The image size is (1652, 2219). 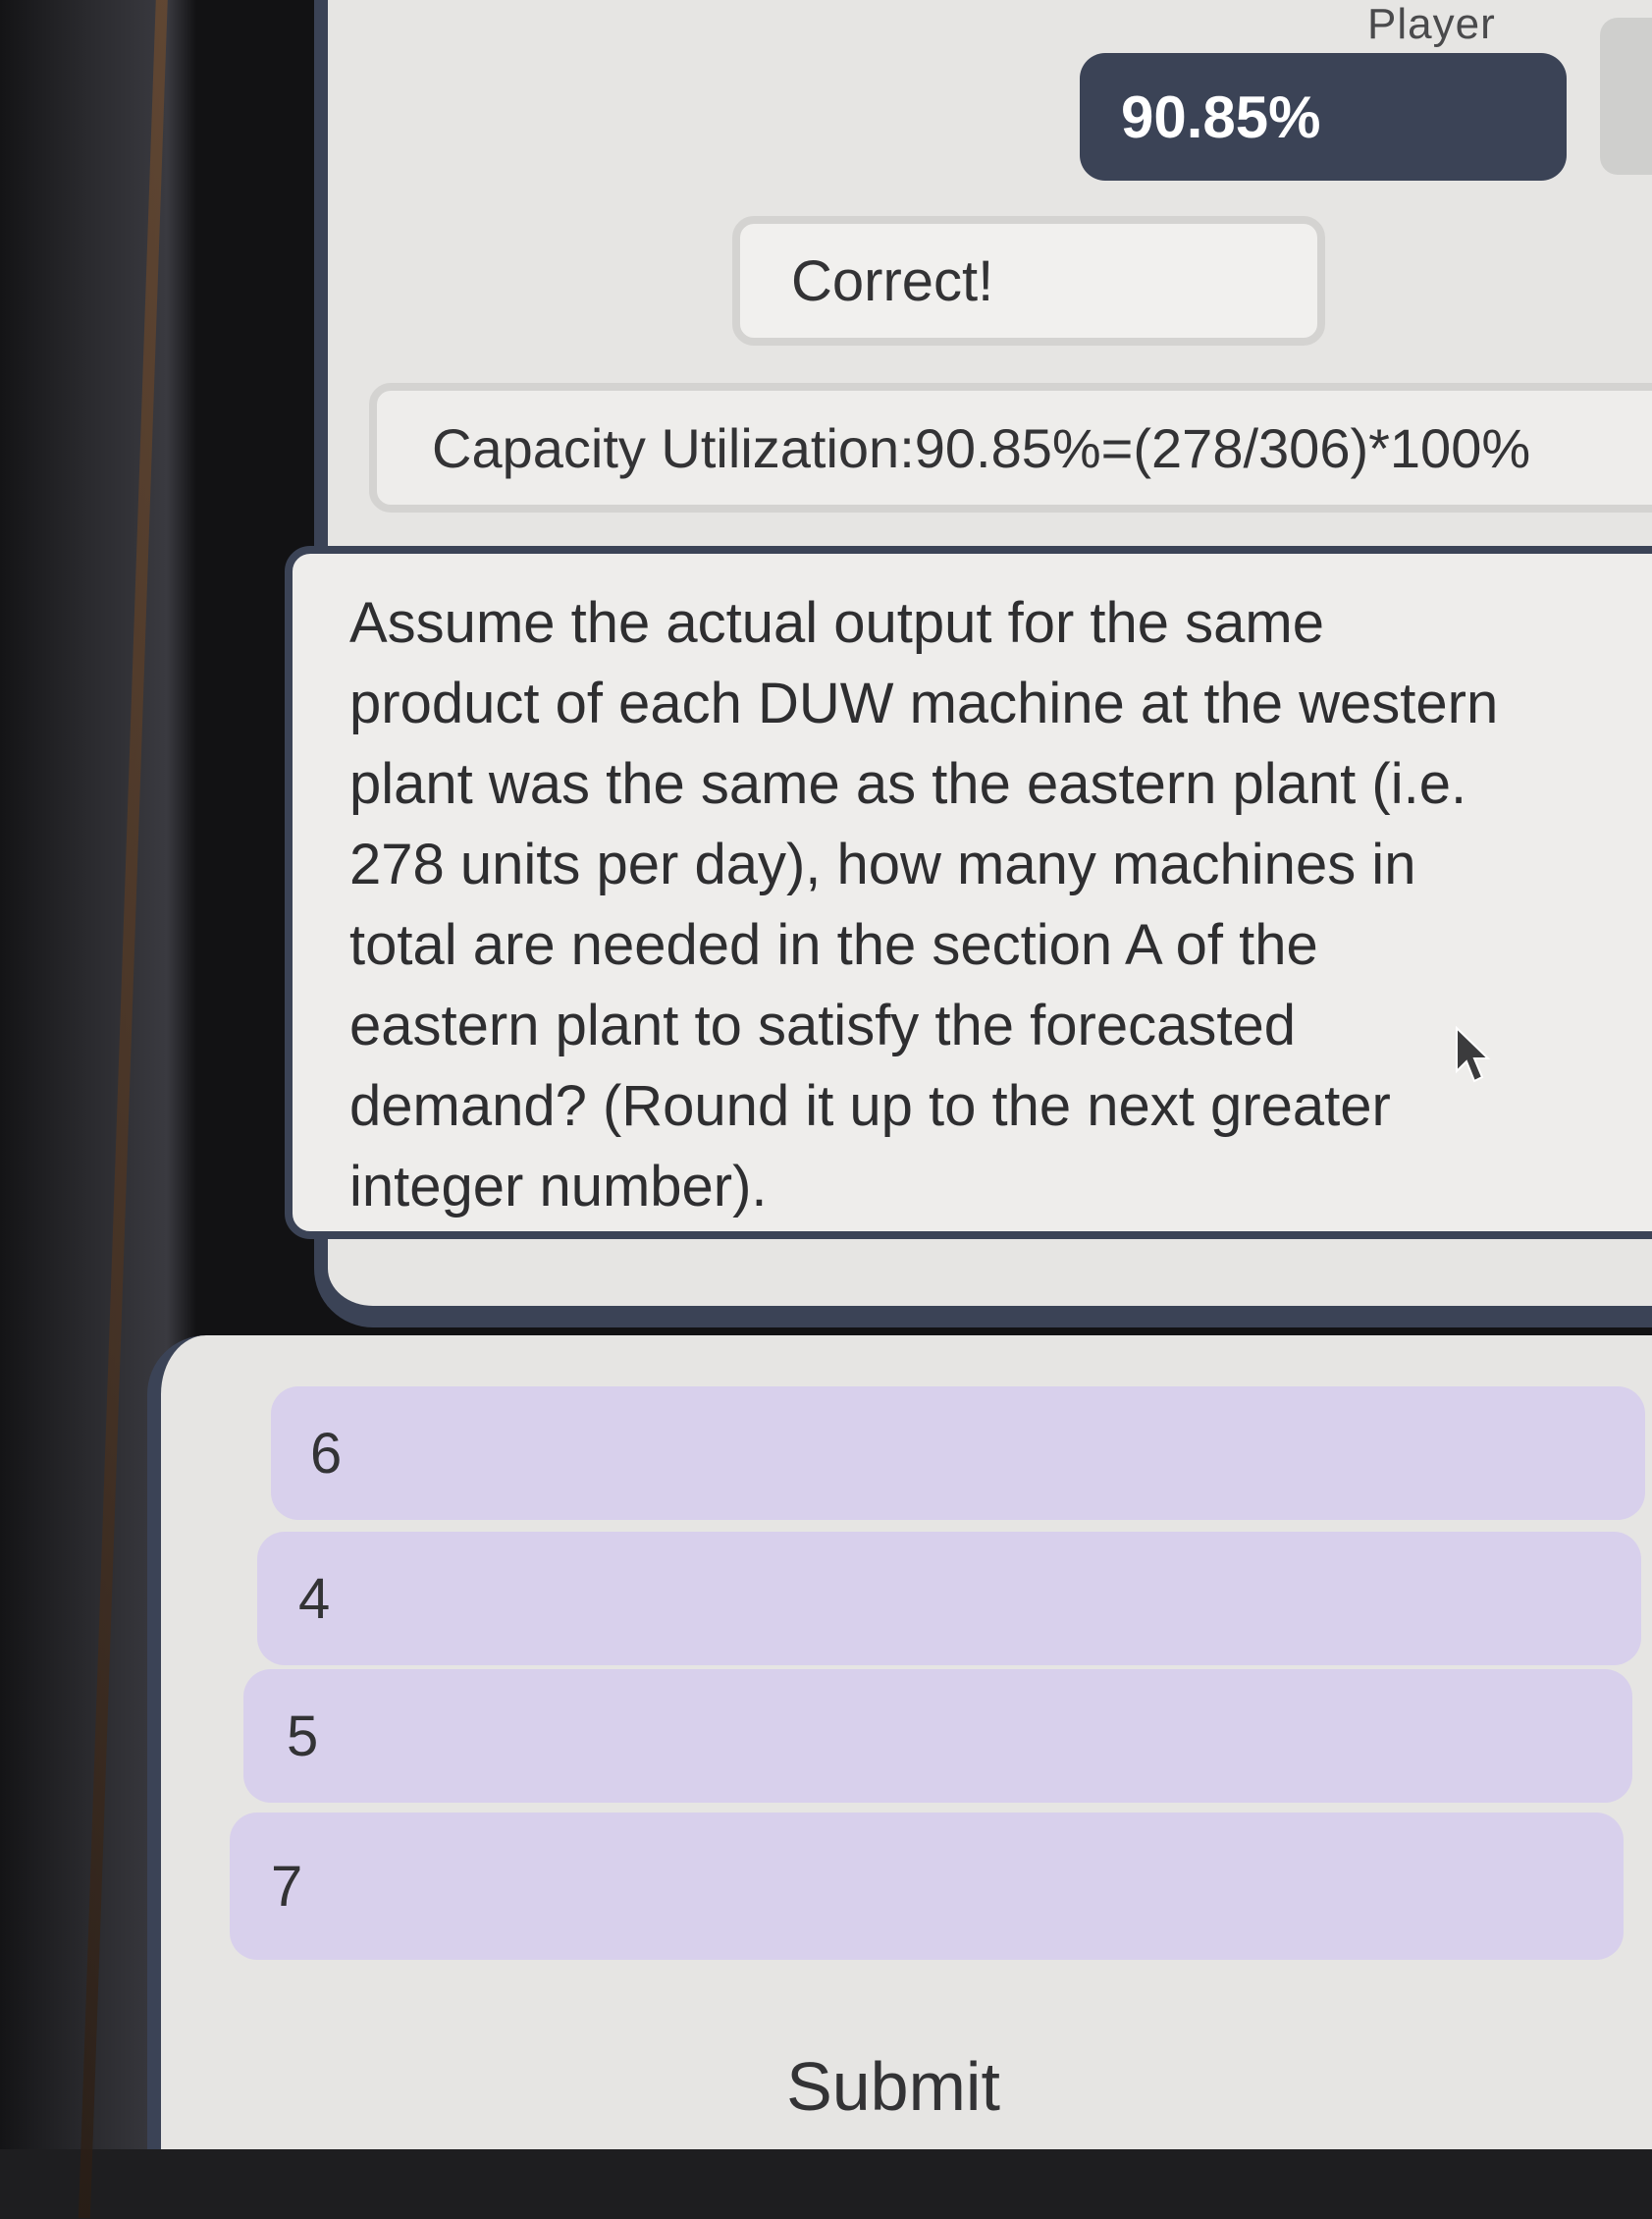 What do you see at coordinates (1028, 281) in the screenshot?
I see `feedback-box: Correct!` at bounding box center [1028, 281].